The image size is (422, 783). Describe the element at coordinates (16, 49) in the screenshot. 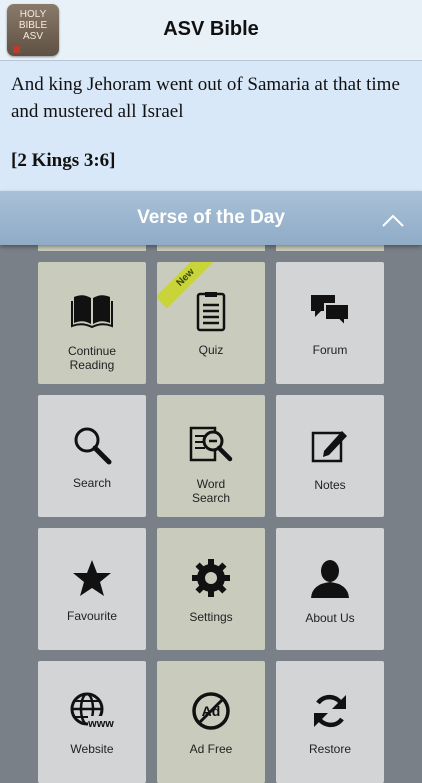

I see `bookmark-ribbon-icon` at that location.